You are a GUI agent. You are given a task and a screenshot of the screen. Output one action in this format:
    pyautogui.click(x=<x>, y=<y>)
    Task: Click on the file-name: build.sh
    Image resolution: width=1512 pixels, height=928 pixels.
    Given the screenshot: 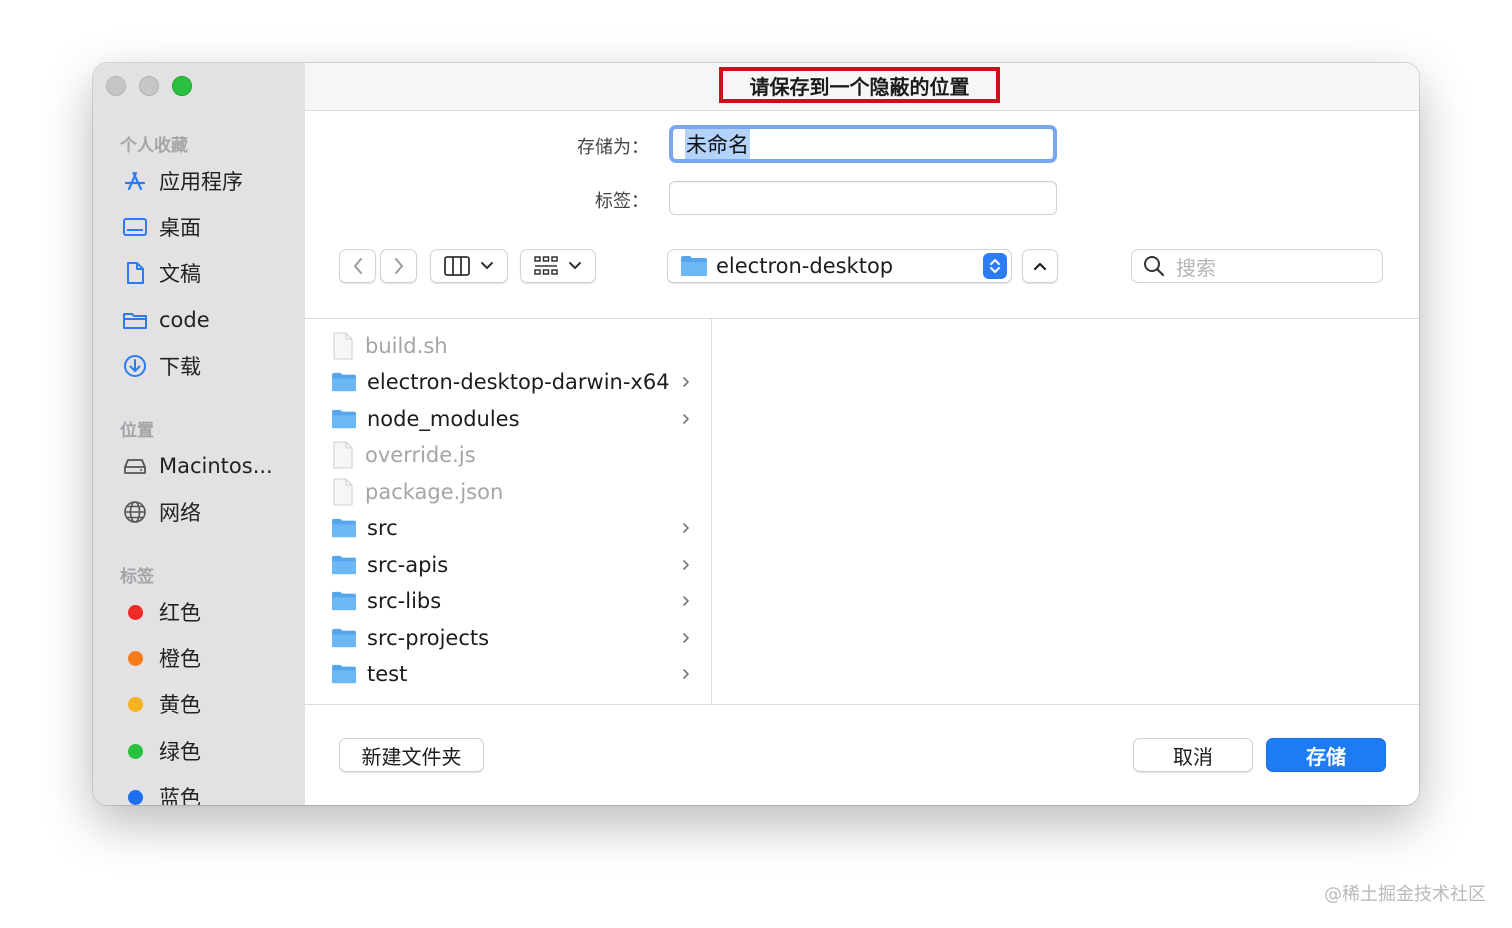 What is the action you would take?
    pyautogui.click(x=406, y=346)
    